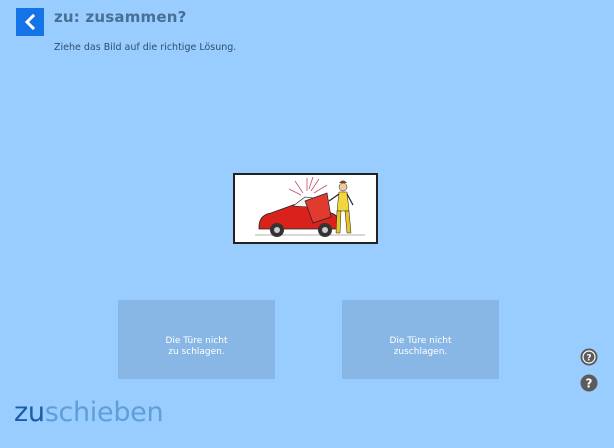 This screenshot has height=448, width=614. Describe the element at coordinates (196, 339) in the screenshot. I see `answer-option-1: Die Türe nicht zu schlagen.` at that location.